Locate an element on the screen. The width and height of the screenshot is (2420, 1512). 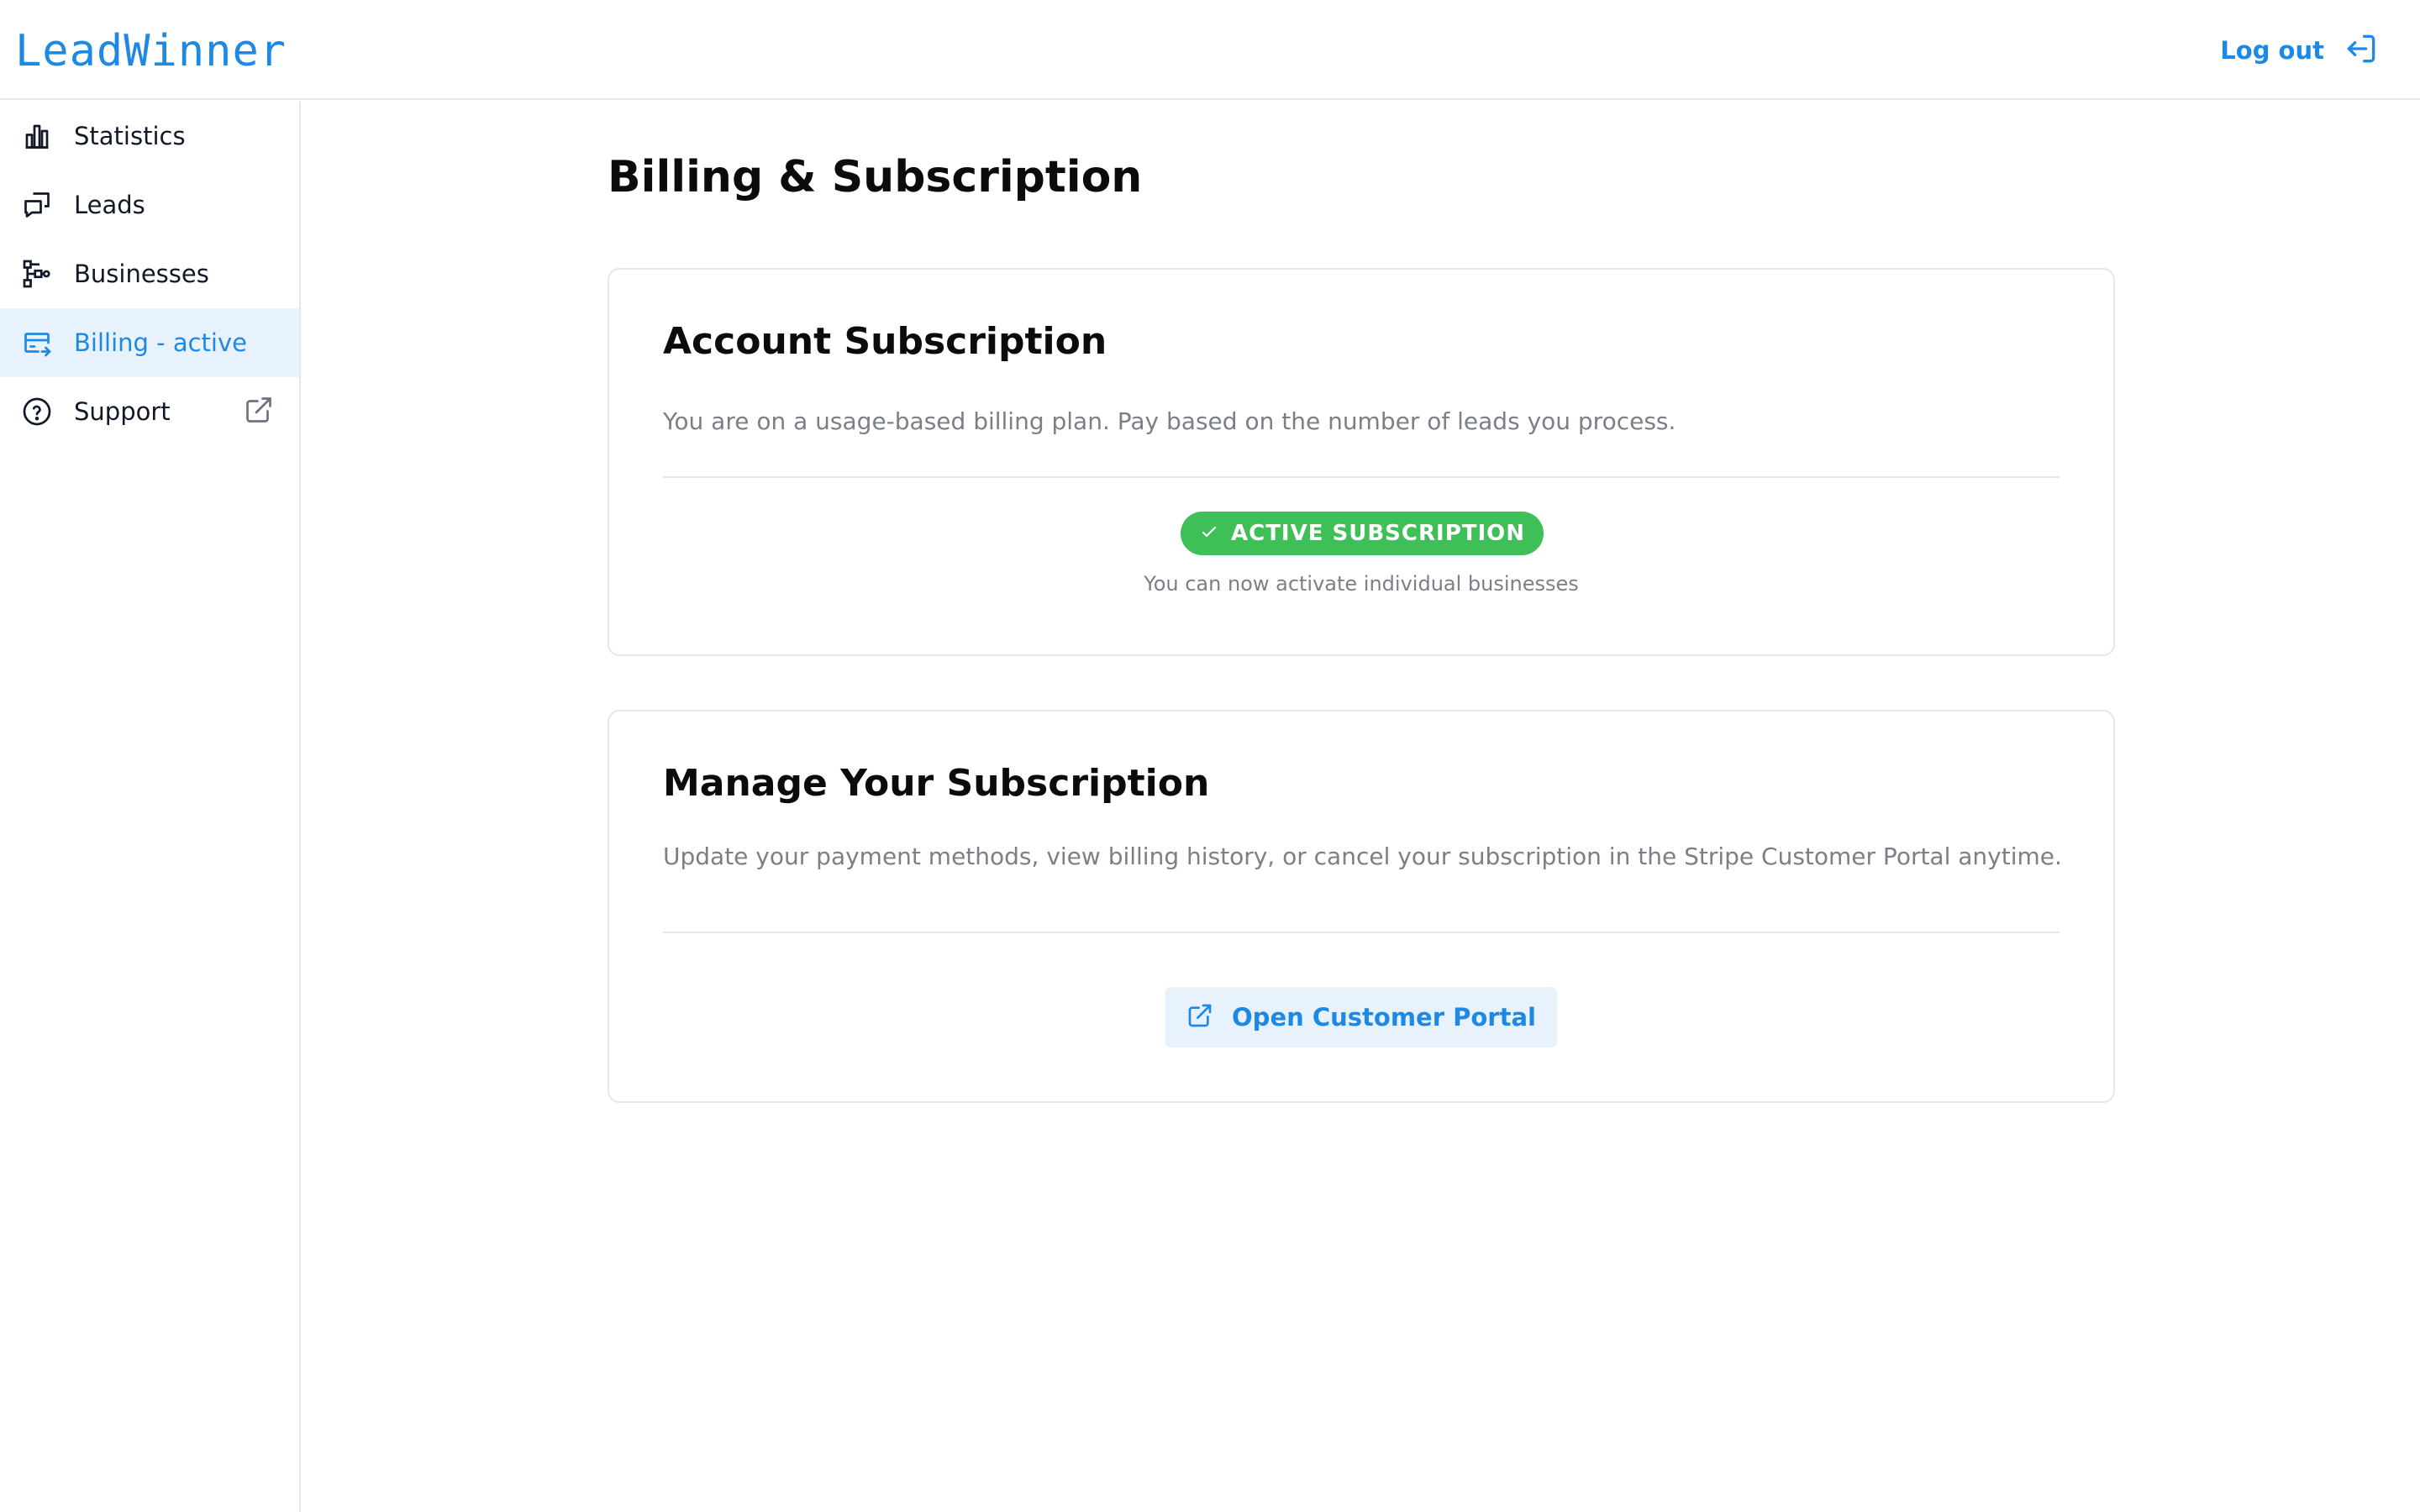
sidebar-item-leads: Leads is located at coordinates (149, 205).